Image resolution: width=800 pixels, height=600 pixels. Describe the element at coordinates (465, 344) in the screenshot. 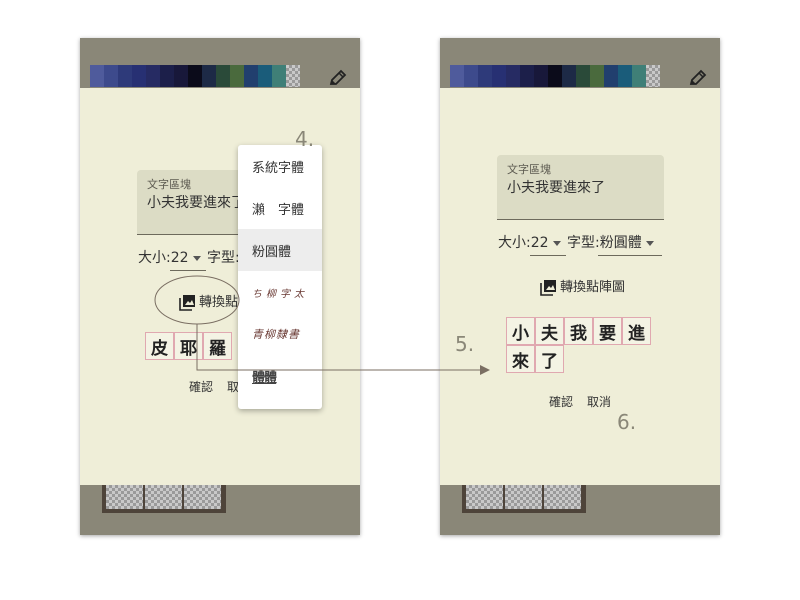

I see `step-5-label: 5.` at that location.